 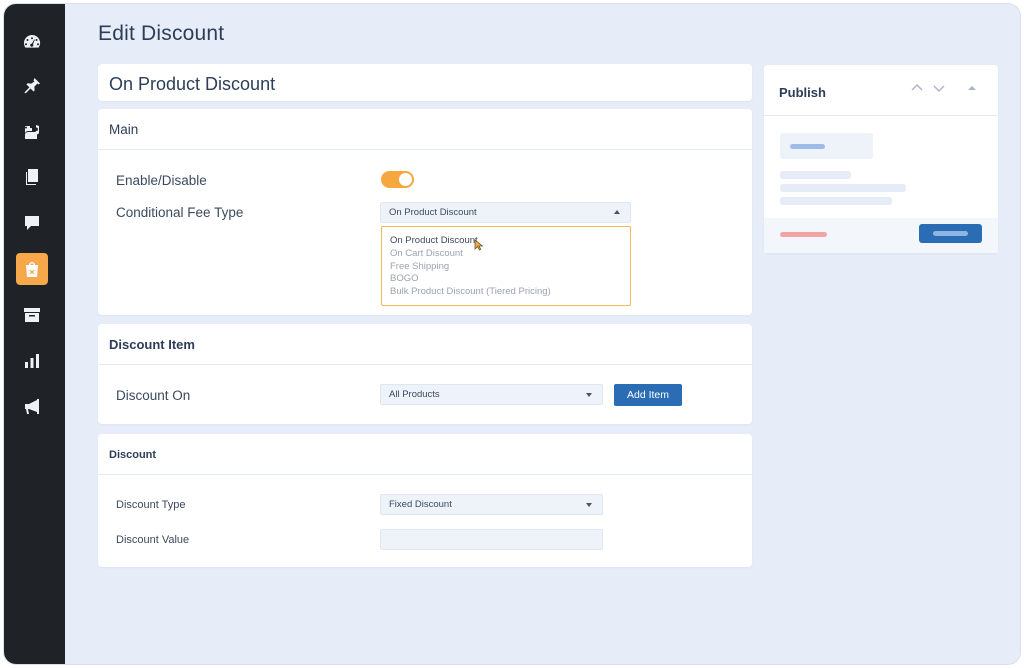 I want to click on publish-title: Publish, so click(x=802, y=92).